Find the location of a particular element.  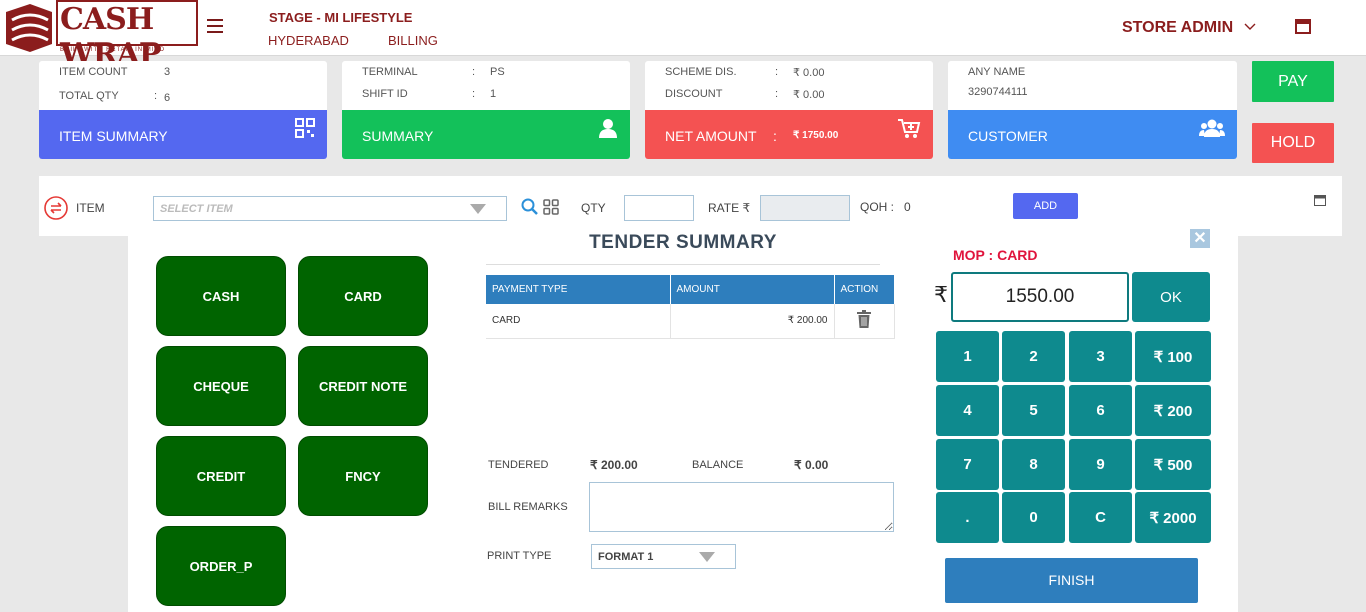

title-divider is located at coordinates (683, 264).